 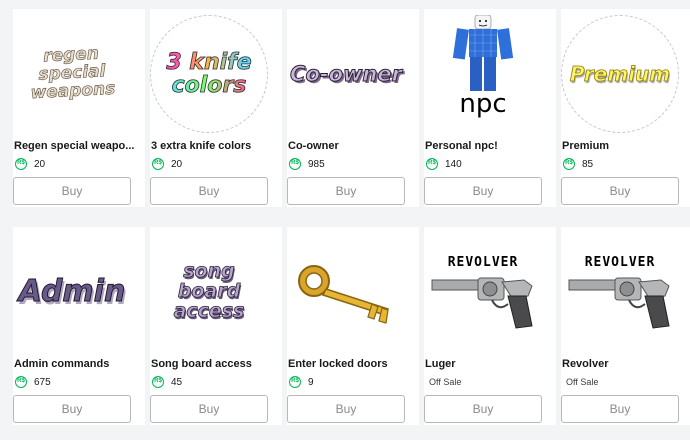 I want to click on npc-avatar-icon, so click(x=483, y=53).